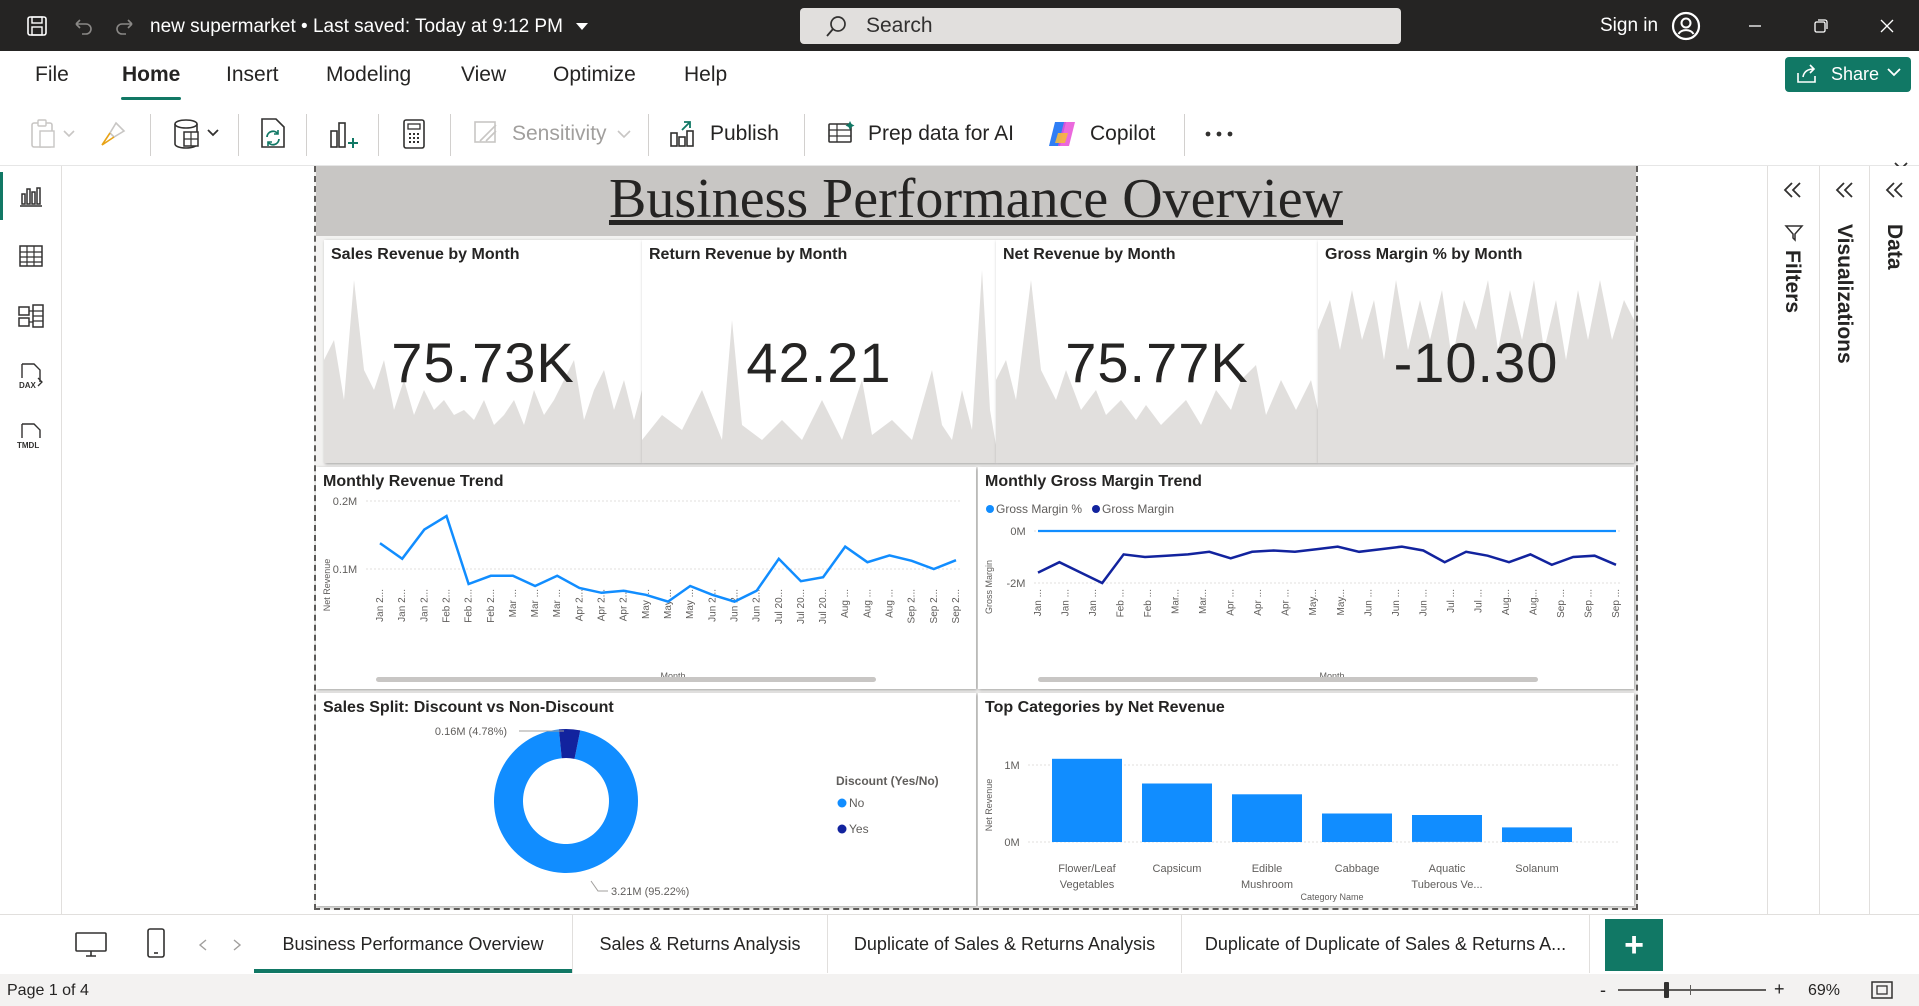  Describe the element at coordinates (1100, 134) in the screenshot. I see `copilot-button: Copilot` at that location.